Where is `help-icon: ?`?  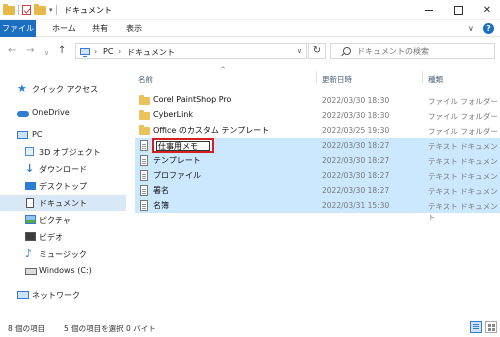 help-icon: ? is located at coordinates (488, 28).